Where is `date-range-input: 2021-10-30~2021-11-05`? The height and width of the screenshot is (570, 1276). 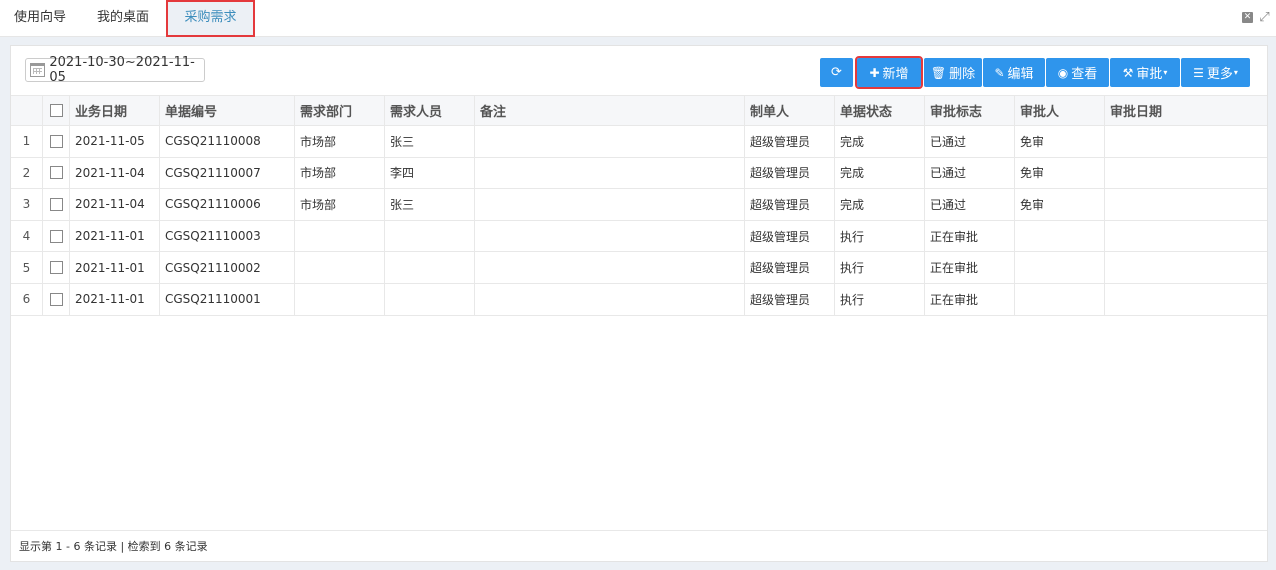
date-range-input: 2021-10-30~2021-11-05 is located at coordinates (115, 70).